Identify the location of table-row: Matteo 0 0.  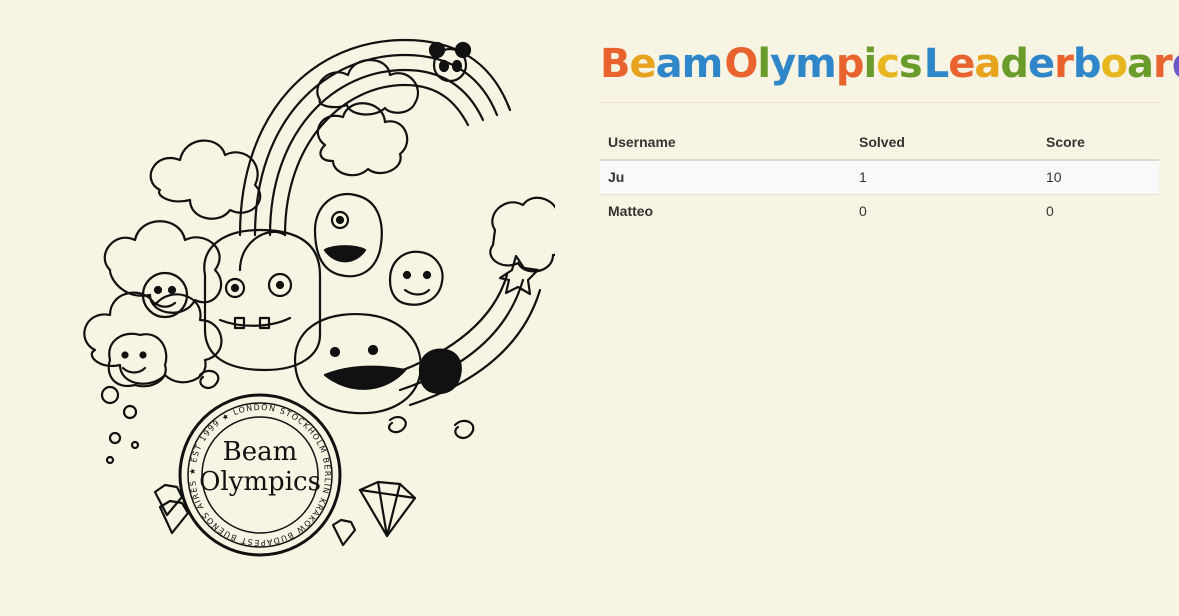
(879, 211).